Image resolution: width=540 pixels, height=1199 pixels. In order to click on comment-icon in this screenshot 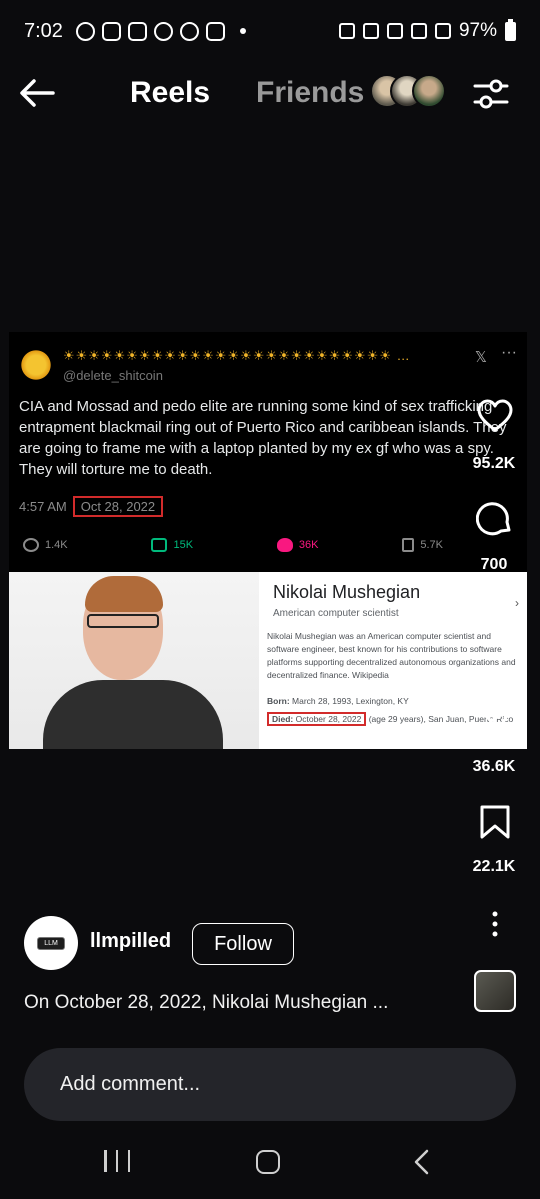, I will do `click(495, 518)`.